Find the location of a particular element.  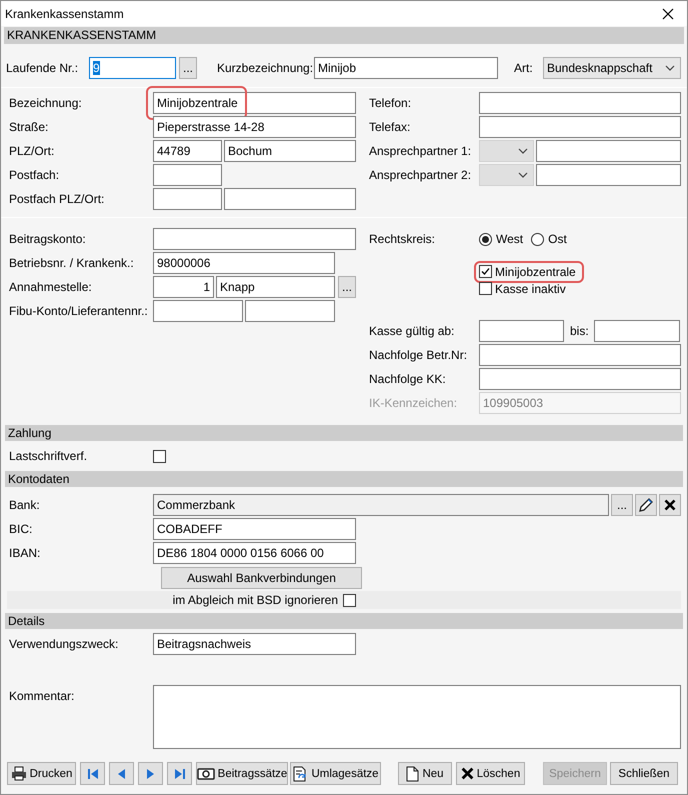

triangle-left-icon is located at coordinates (121, 773).